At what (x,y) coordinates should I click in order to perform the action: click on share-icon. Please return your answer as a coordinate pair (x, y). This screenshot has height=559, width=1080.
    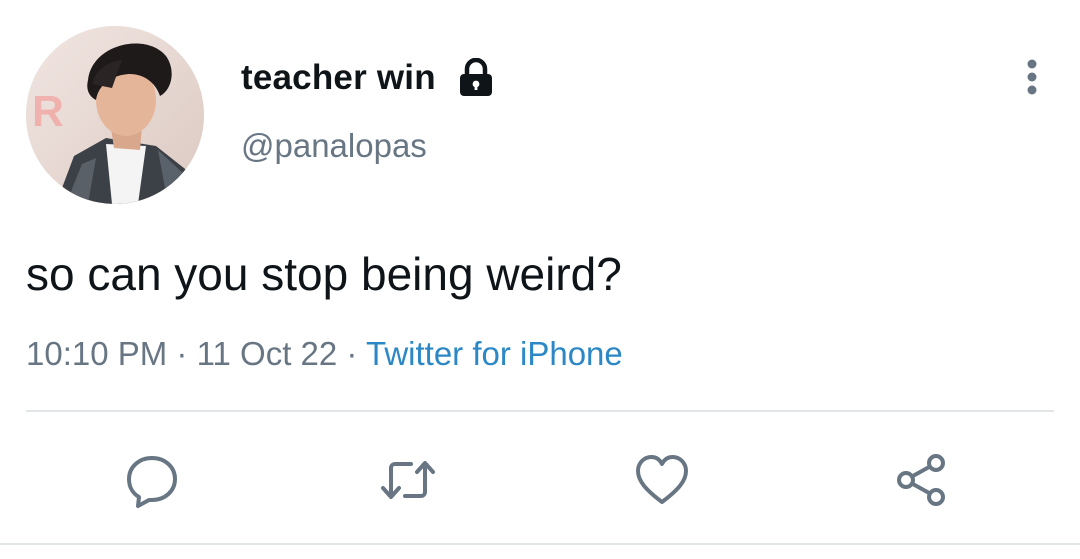
    Looking at the image, I should click on (921, 480).